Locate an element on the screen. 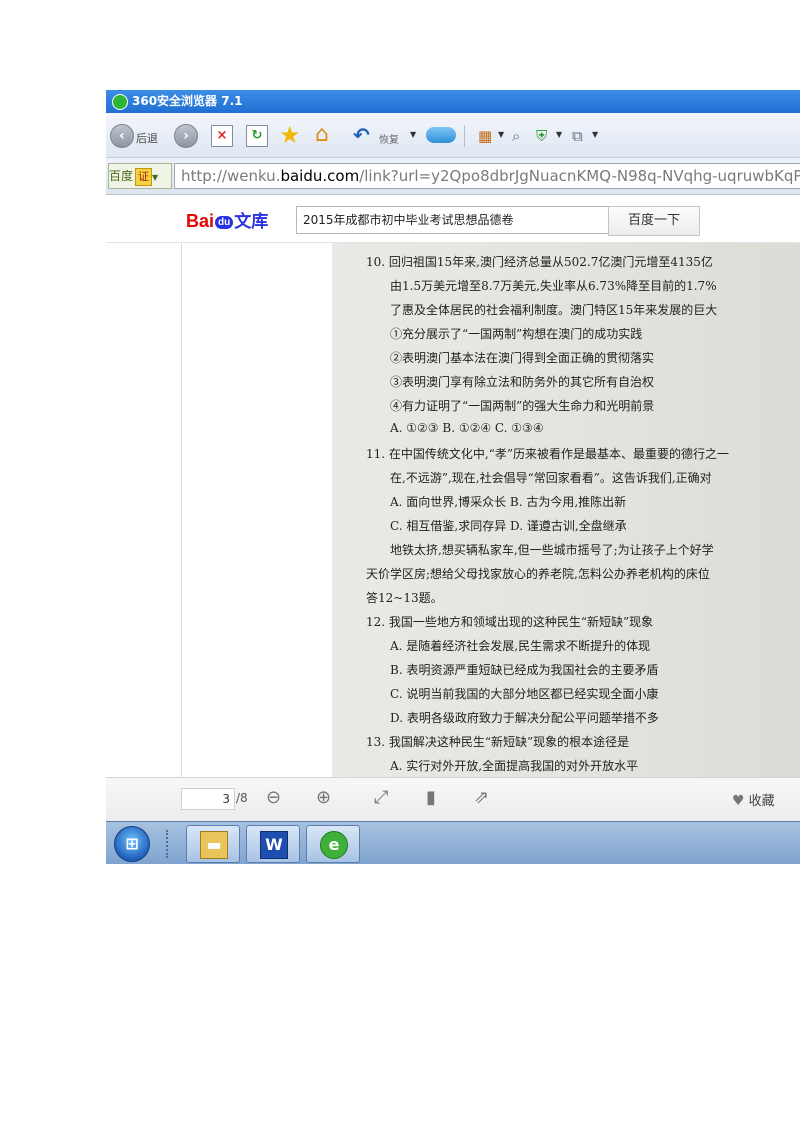 This screenshot has width=800, height=1132. folder-icon: ▬ is located at coordinates (214, 845).